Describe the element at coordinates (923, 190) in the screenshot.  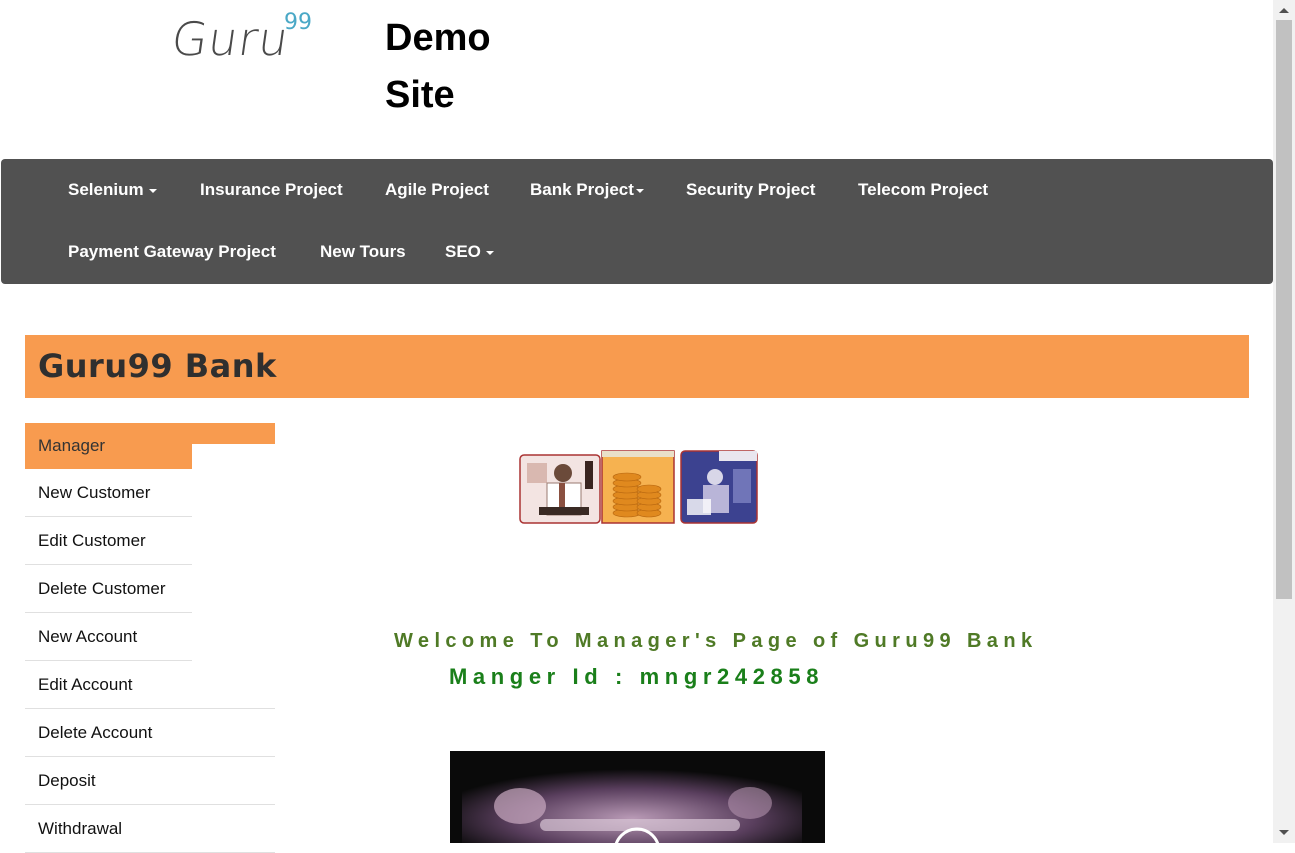
I see `nav-telecom-project: Telecom Project` at that location.